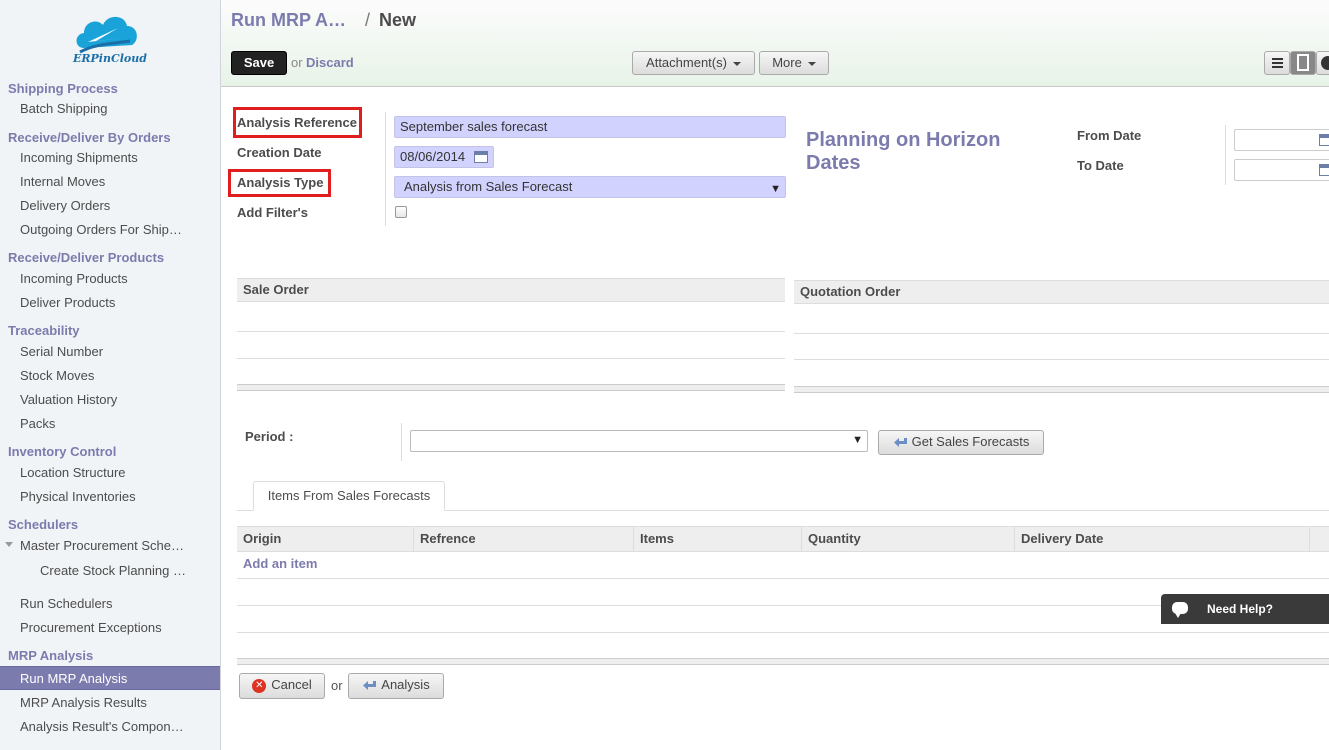 Image resolution: width=1329 pixels, height=750 pixels. Describe the element at coordinates (95, 604) in the screenshot. I see `sidebar-item-run-schedulers: Run Schedulers` at that location.